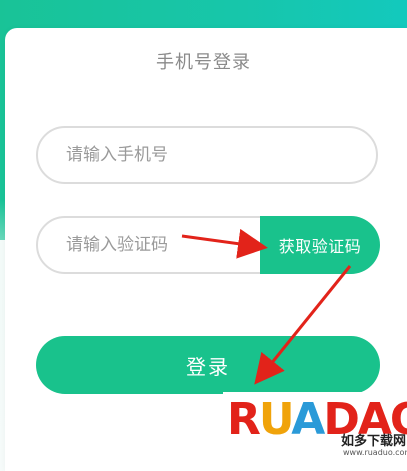 Image resolution: width=407 pixels, height=471 pixels. What do you see at coordinates (208, 365) in the screenshot?
I see `login-button: 登录` at bounding box center [208, 365].